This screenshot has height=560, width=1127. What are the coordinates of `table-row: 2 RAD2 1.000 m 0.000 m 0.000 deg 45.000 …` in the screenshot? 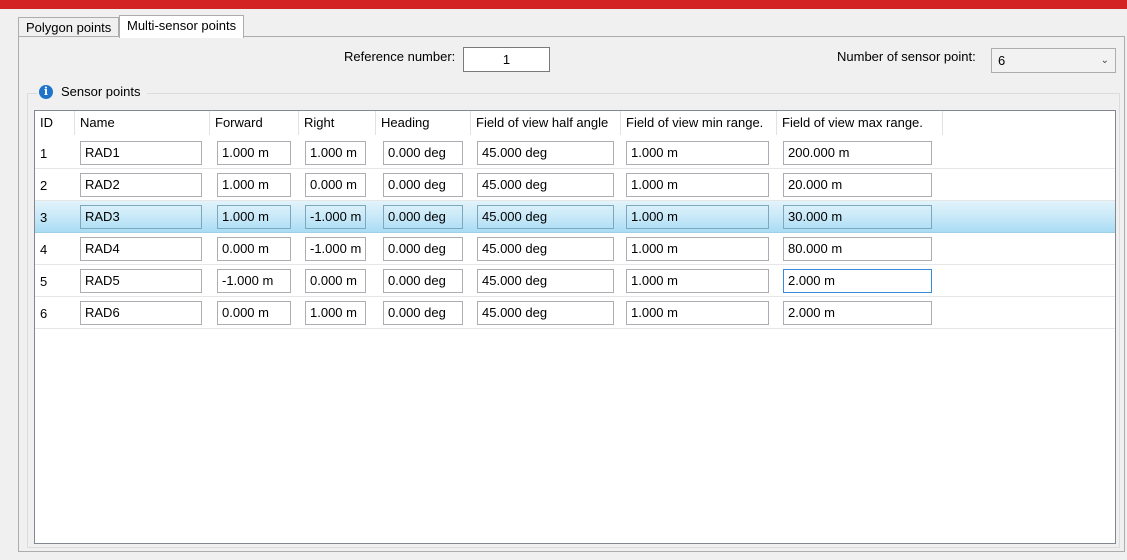 It's located at (575, 185).